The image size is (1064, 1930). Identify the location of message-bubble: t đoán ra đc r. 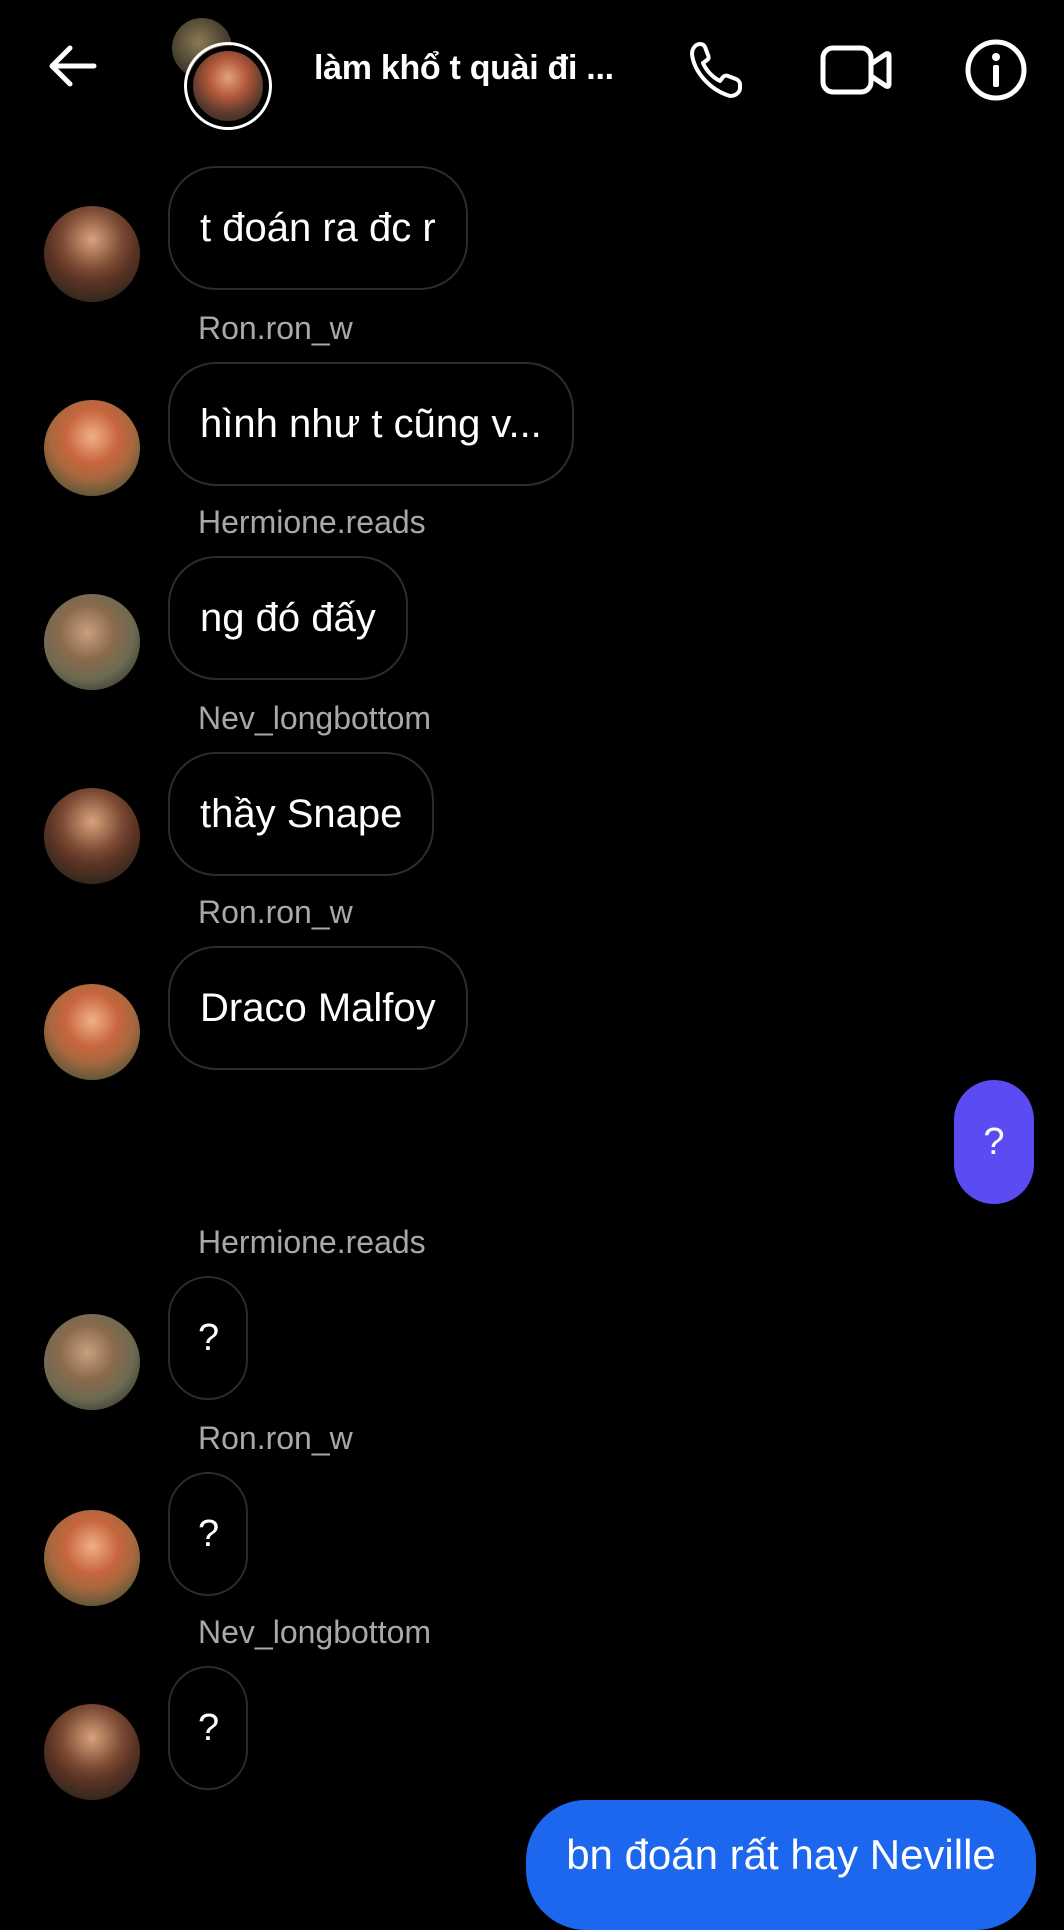
(318, 228).